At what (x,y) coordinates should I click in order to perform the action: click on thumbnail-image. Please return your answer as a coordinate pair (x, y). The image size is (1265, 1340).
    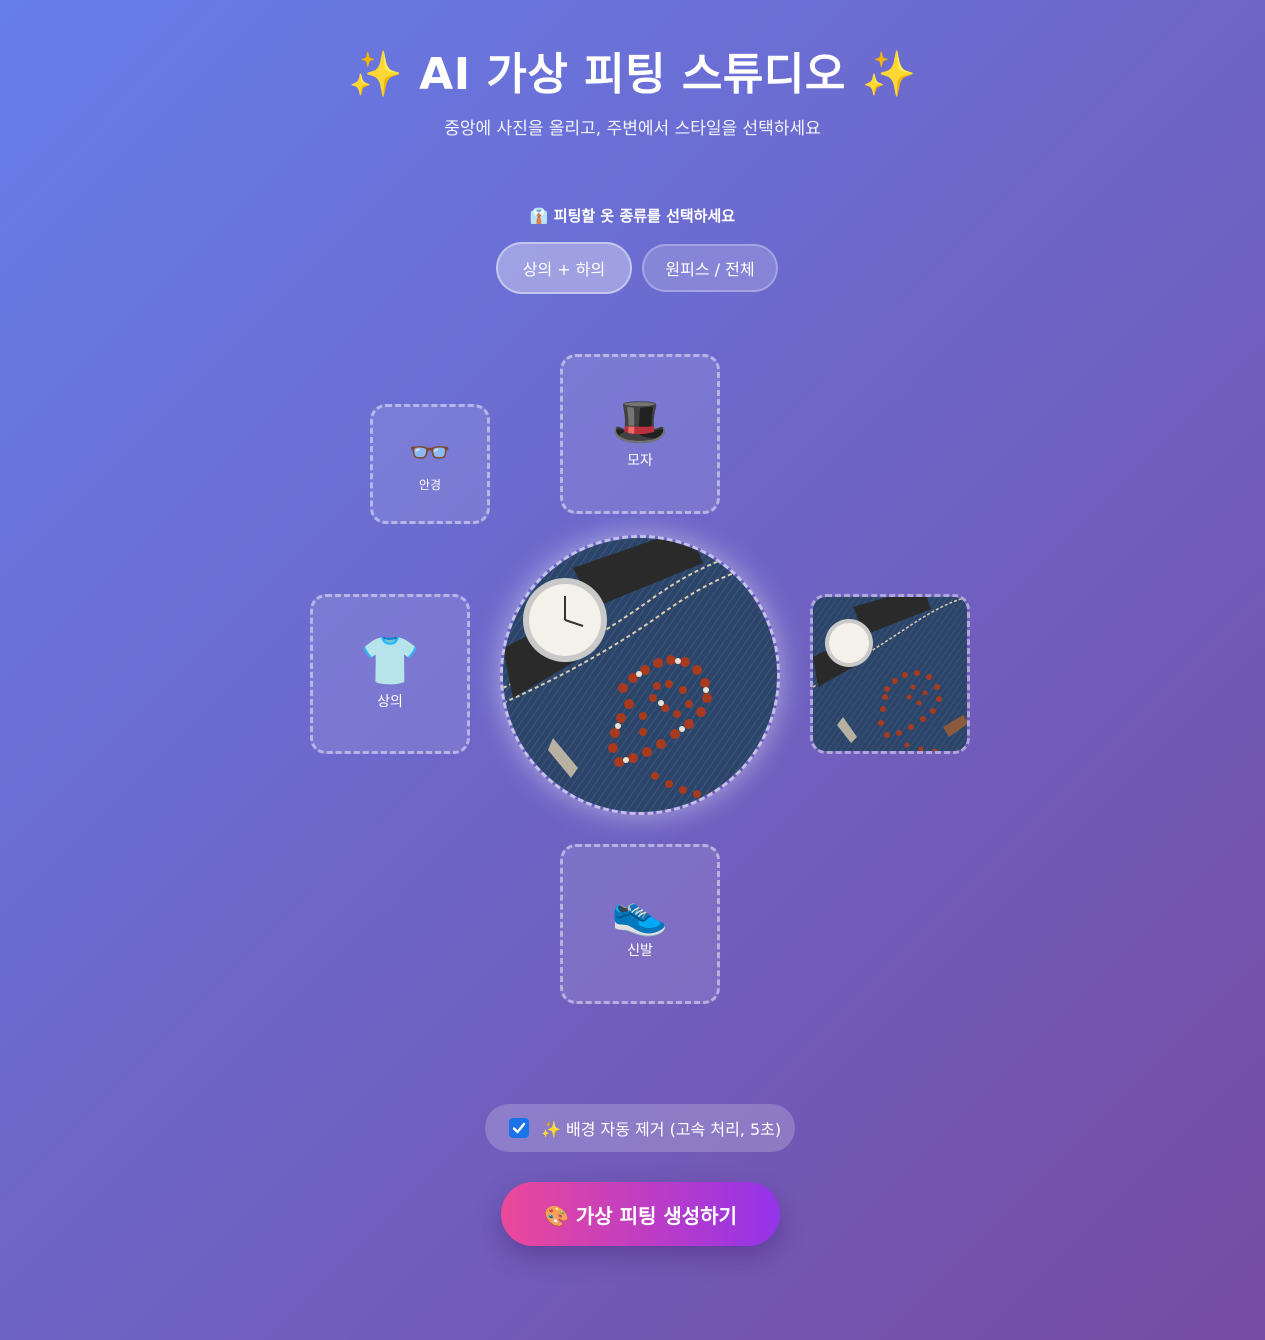
    Looking at the image, I should click on (890, 674).